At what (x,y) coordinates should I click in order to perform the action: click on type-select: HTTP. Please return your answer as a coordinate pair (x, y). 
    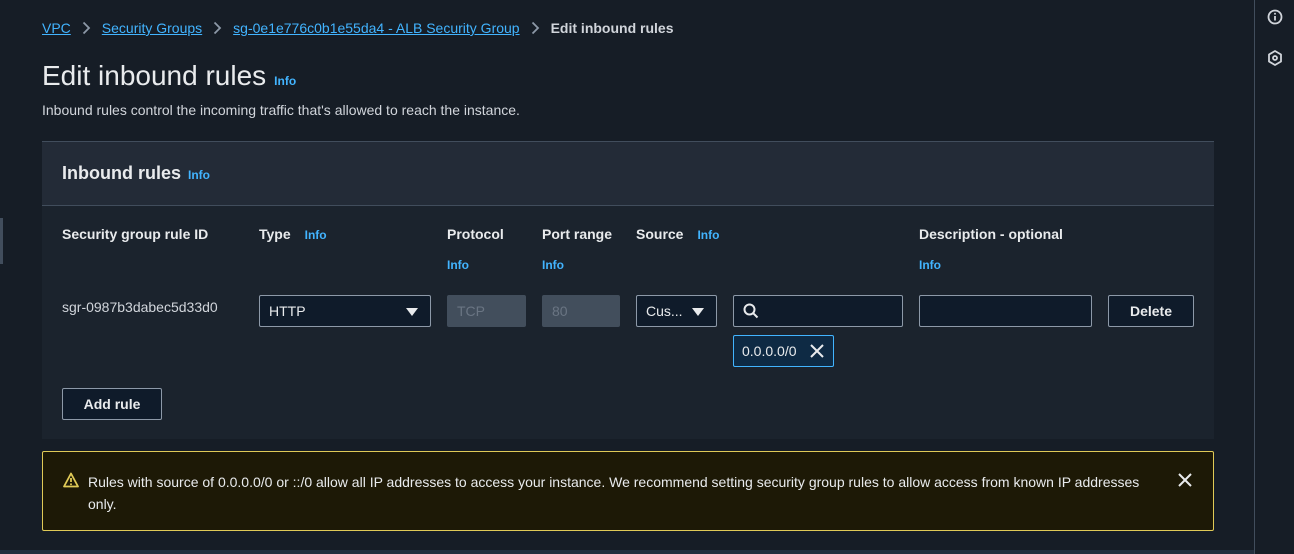
    Looking at the image, I should click on (345, 311).